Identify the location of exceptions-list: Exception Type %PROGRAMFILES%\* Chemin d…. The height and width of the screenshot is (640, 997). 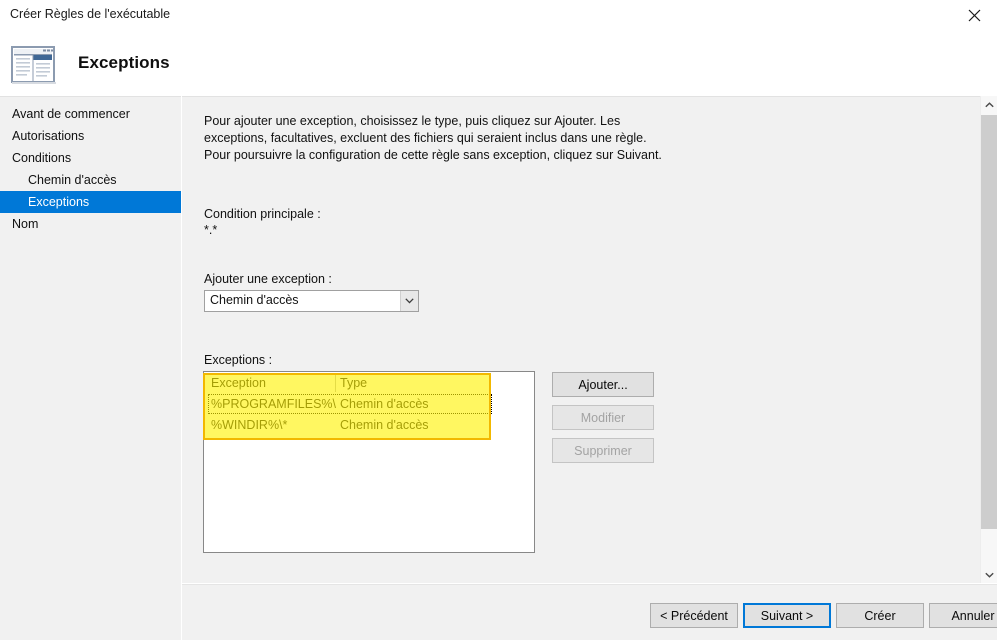
(369, 462).